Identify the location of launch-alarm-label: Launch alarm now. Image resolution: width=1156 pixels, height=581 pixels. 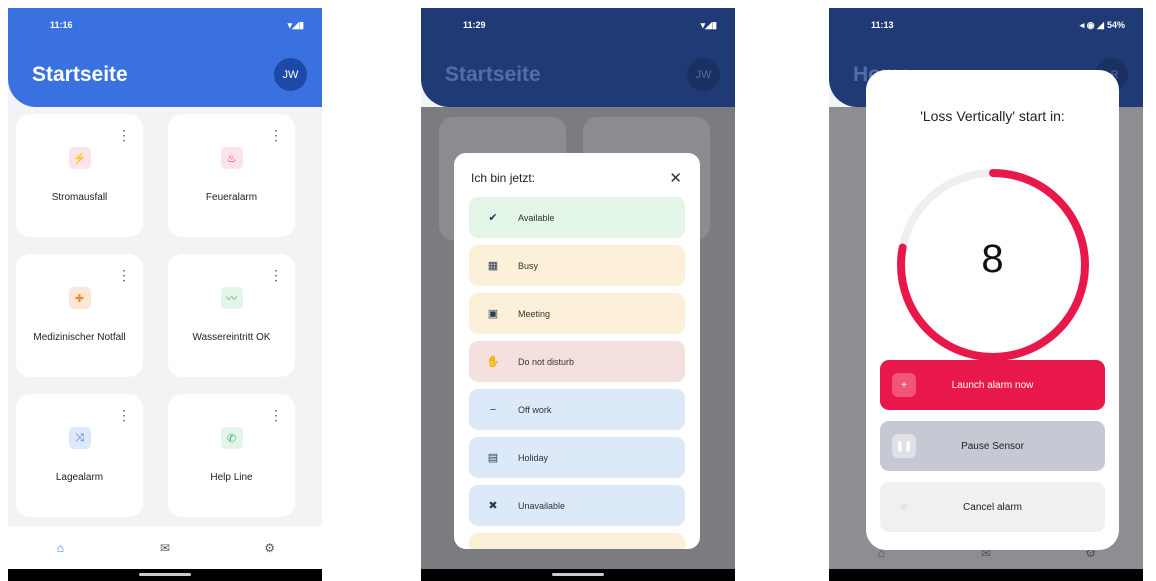
(992, 385).